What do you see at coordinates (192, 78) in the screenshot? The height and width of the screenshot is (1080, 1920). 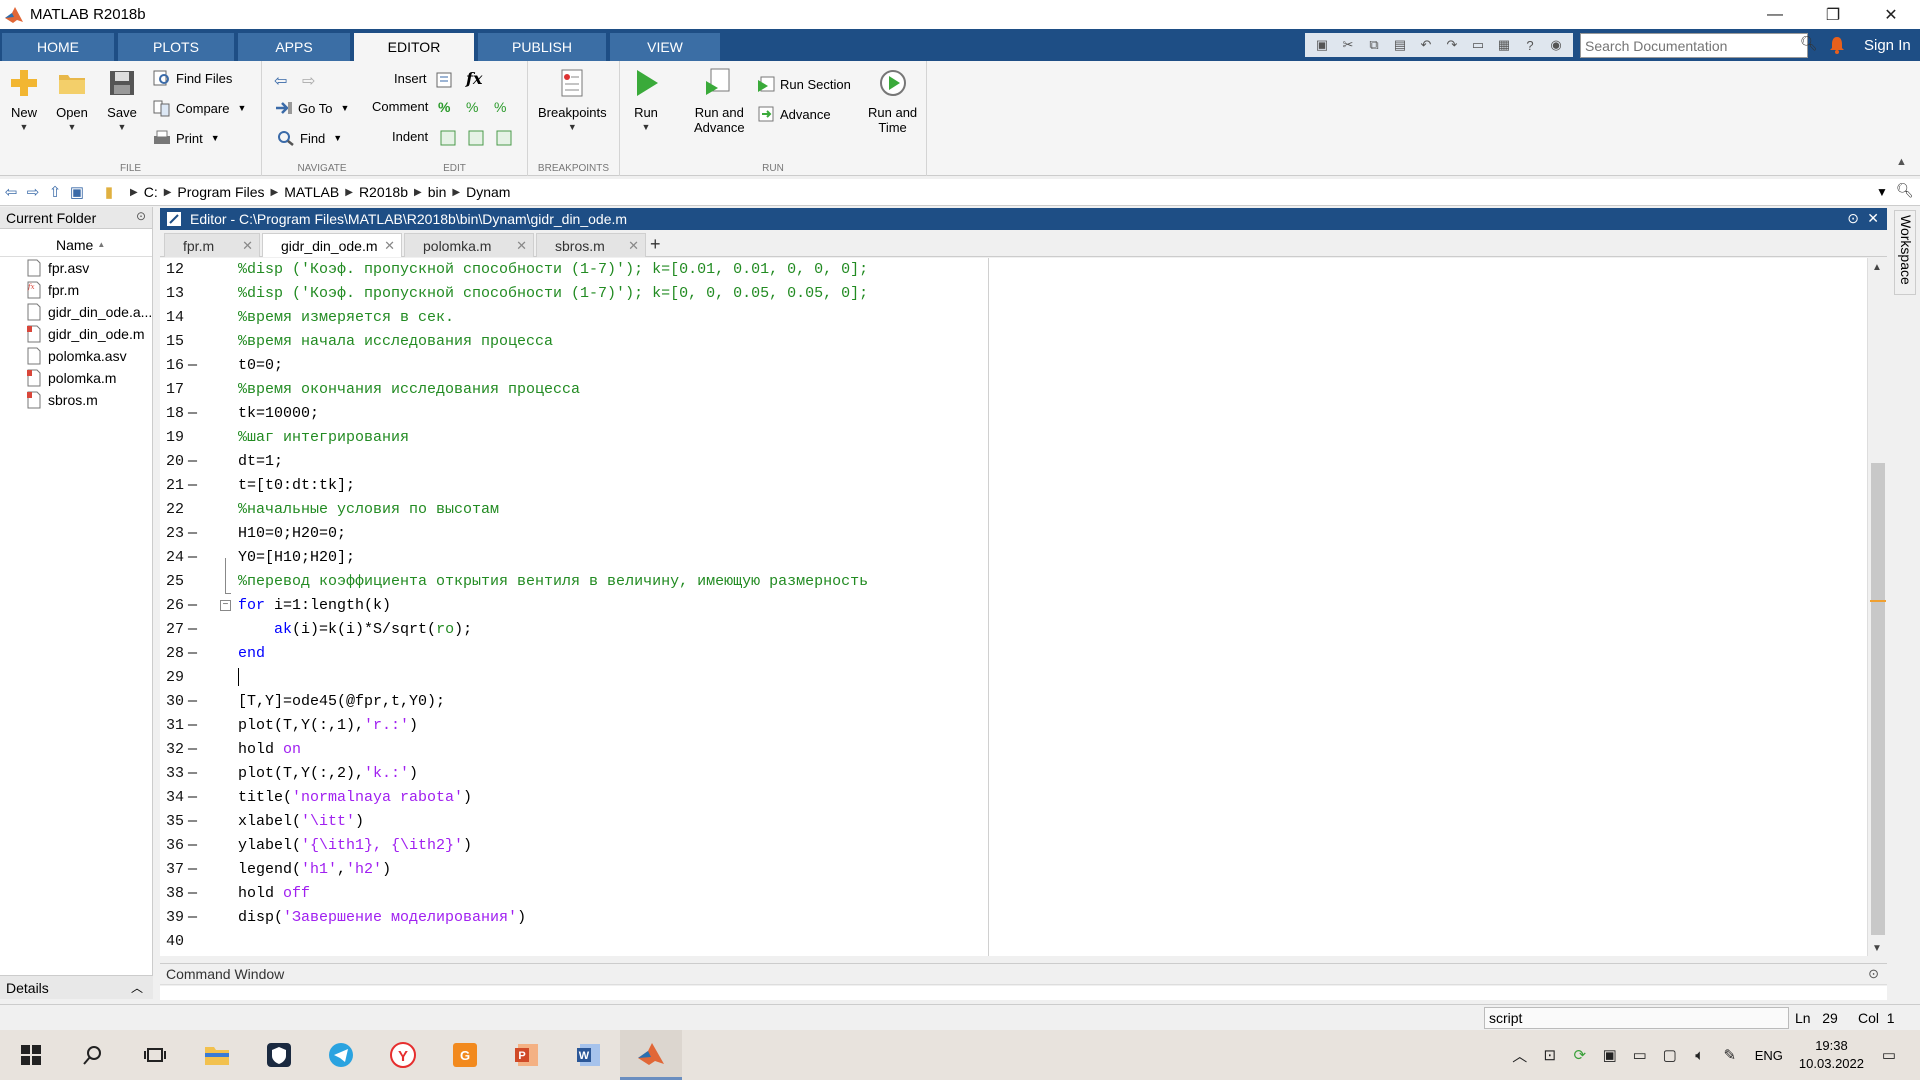 I see `find-files-button: Find Files` at bounding box center [192, 78].